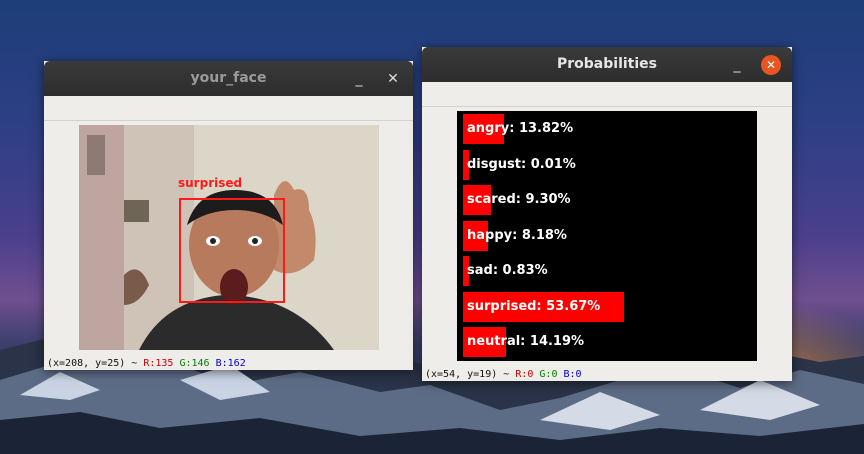 The image size is (864, 454). I want to click on status-coords: (x=208, y=25) ~, so click(95, 363).